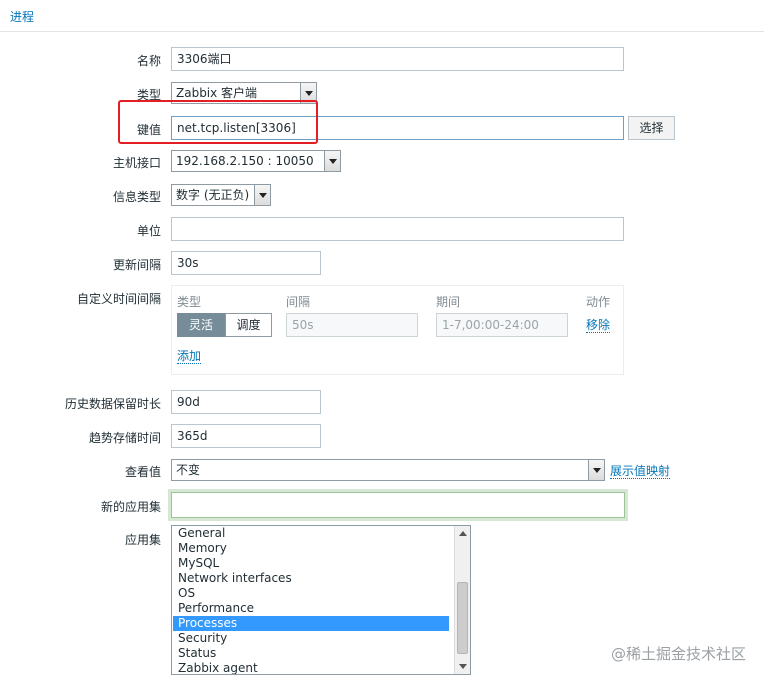 This screenshot has height=682, width=764. What do you see at coordinates (311, 623) in the screenshot?
I see `list-item-selected: Processes` at bounding box center [311, 623].